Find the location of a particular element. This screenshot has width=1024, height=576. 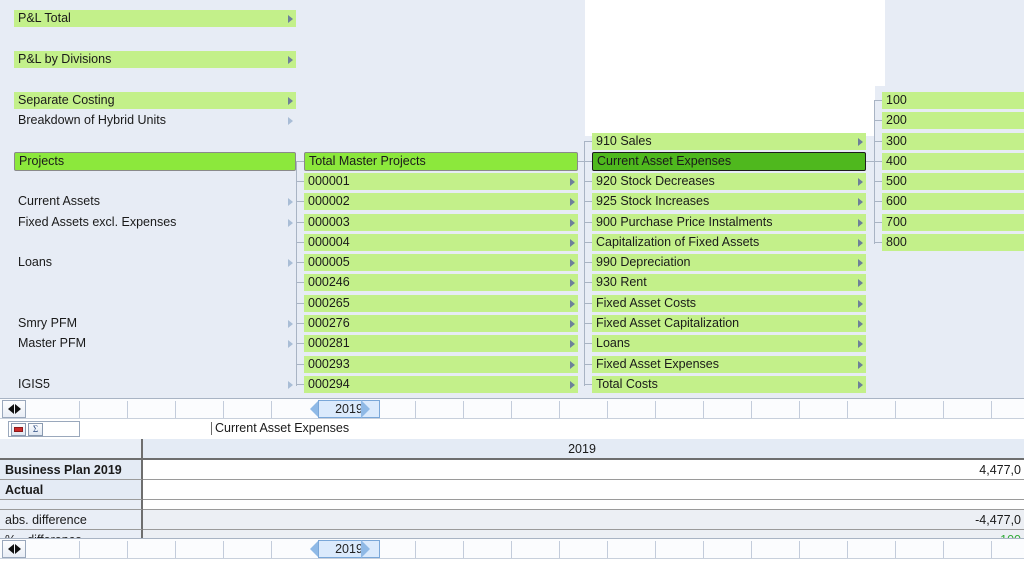

minus-icon is located at coordinates (18, 429).